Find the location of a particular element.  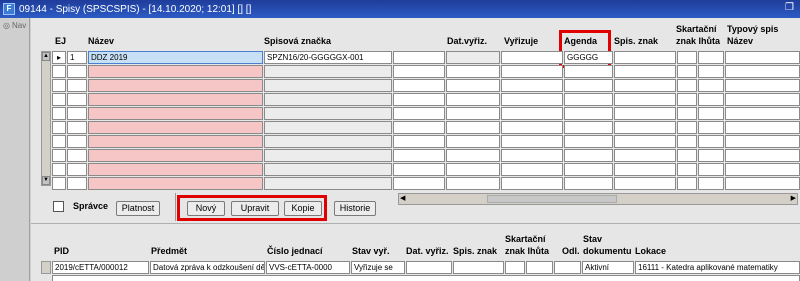

kopie-button: Kopie is located at coordinates (303, 208).